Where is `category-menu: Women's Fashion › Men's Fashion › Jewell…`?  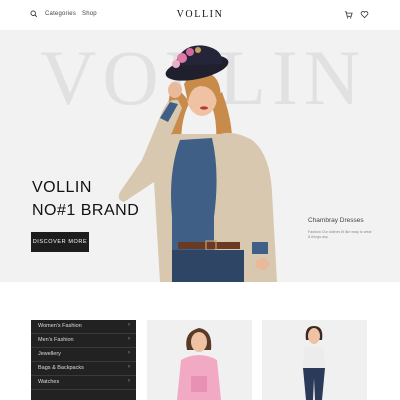
category-menu: Women's Fashion › Men's Fashion › Jewell… is located at coordinates (83, 360).